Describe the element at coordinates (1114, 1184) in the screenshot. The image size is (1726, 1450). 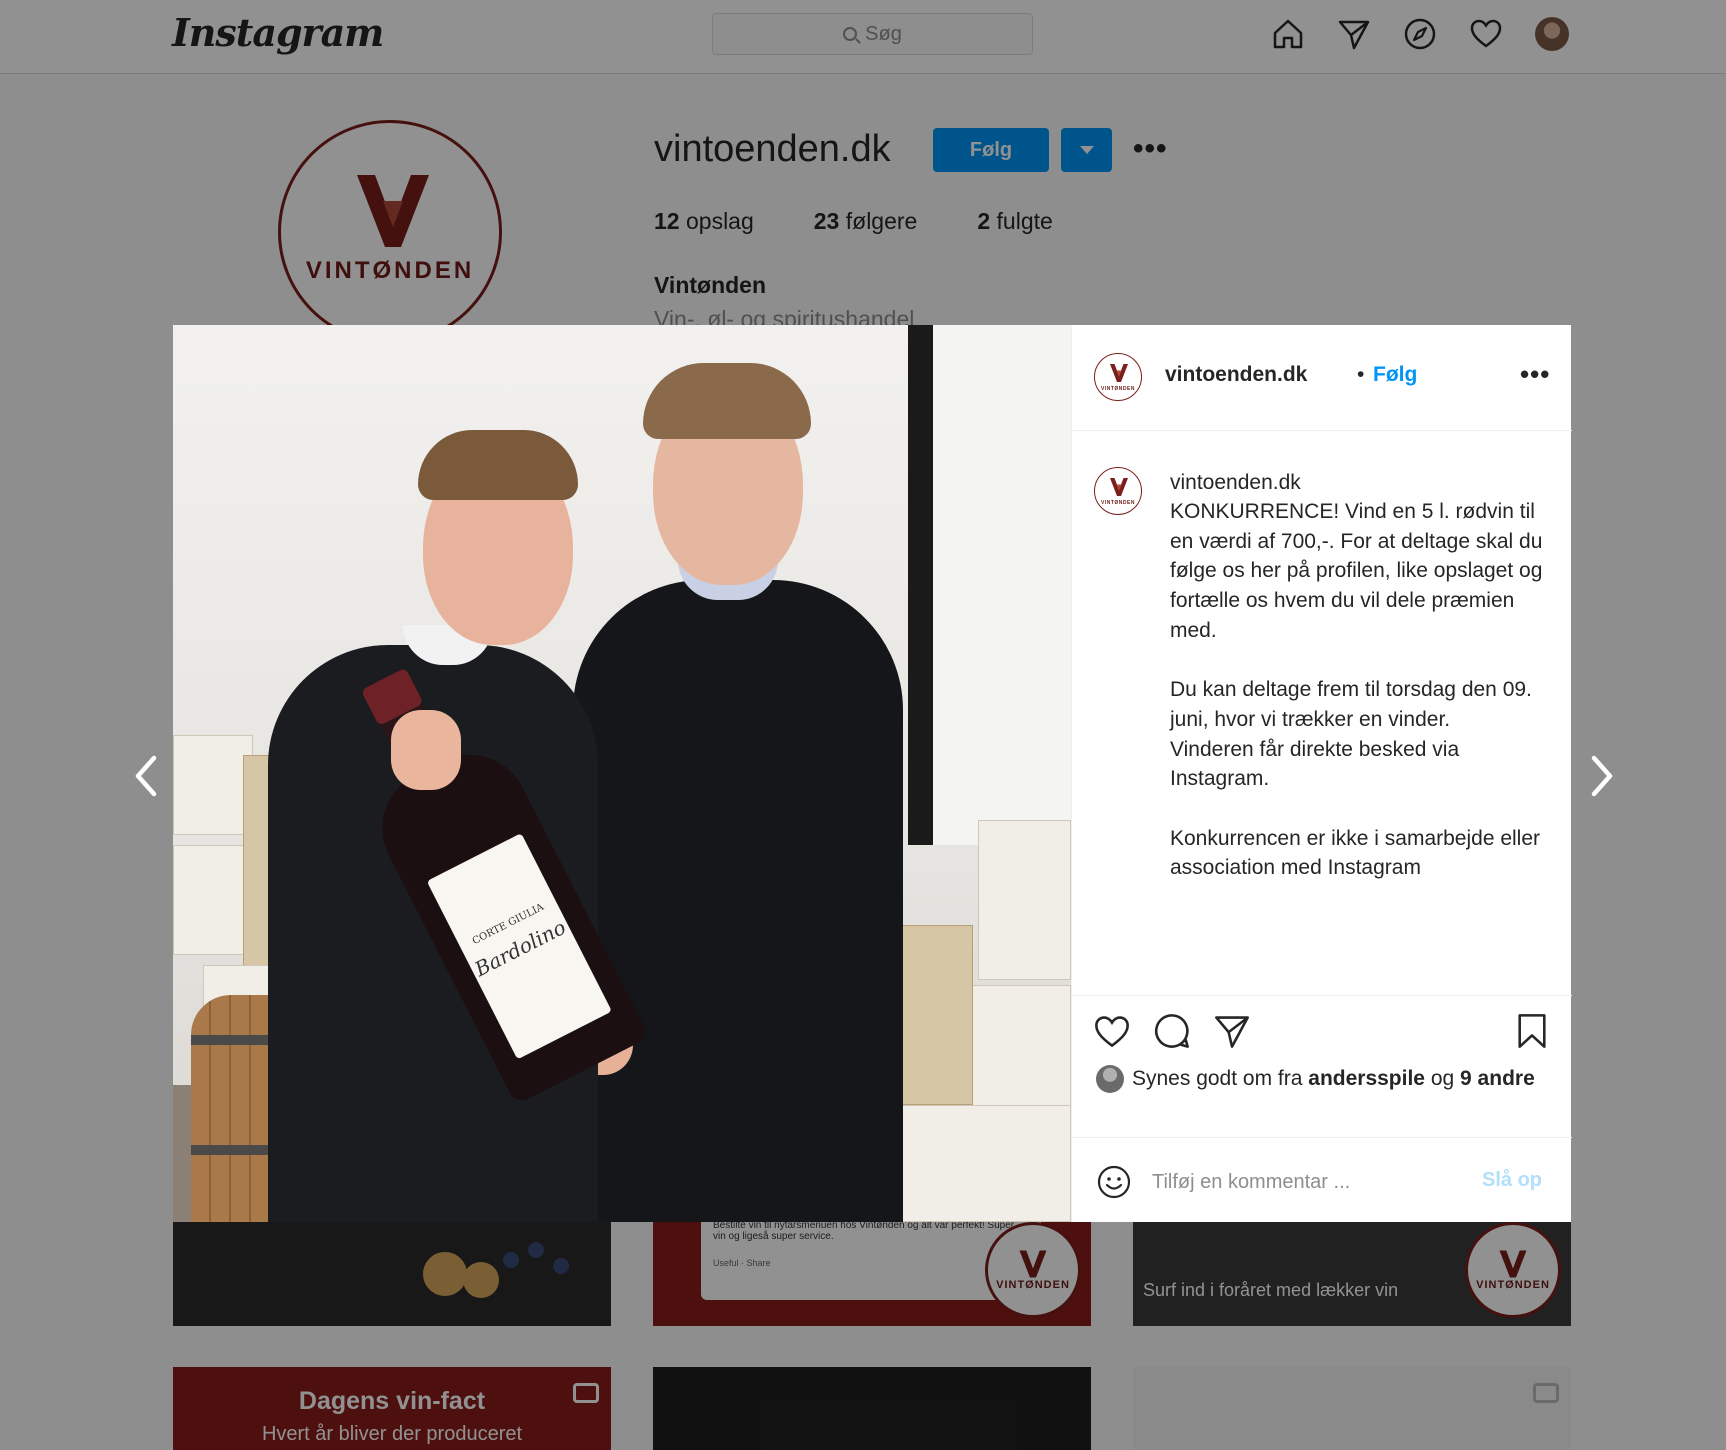
I see `emoji-icon` at that location.